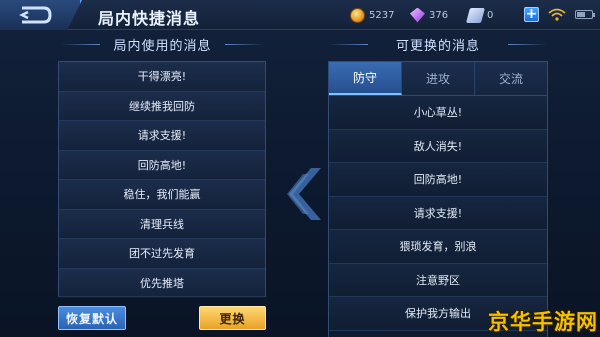 The width and height of the screenshot is (600, 337). What do you see at coordinates (439, 15) in the screenshot?
I see `diamond-amount: 376` at bounding box center [439, 15].